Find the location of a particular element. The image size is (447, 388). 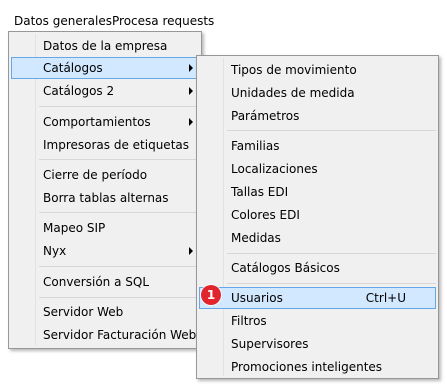

menu-item-label: Unidades de medida is located at coordinates (293, 93).